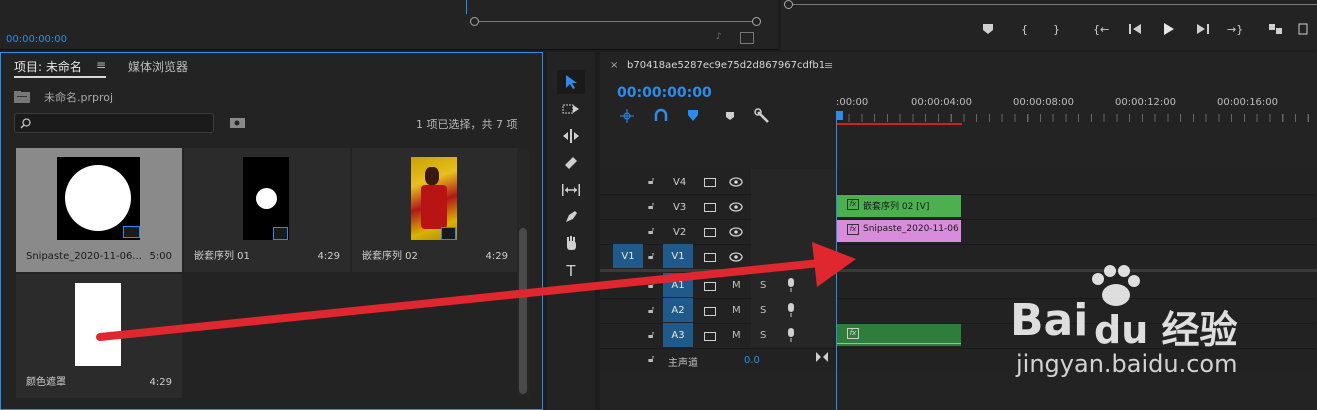  I want to click on ripple-edit-tool-icon, so click(571, 136).